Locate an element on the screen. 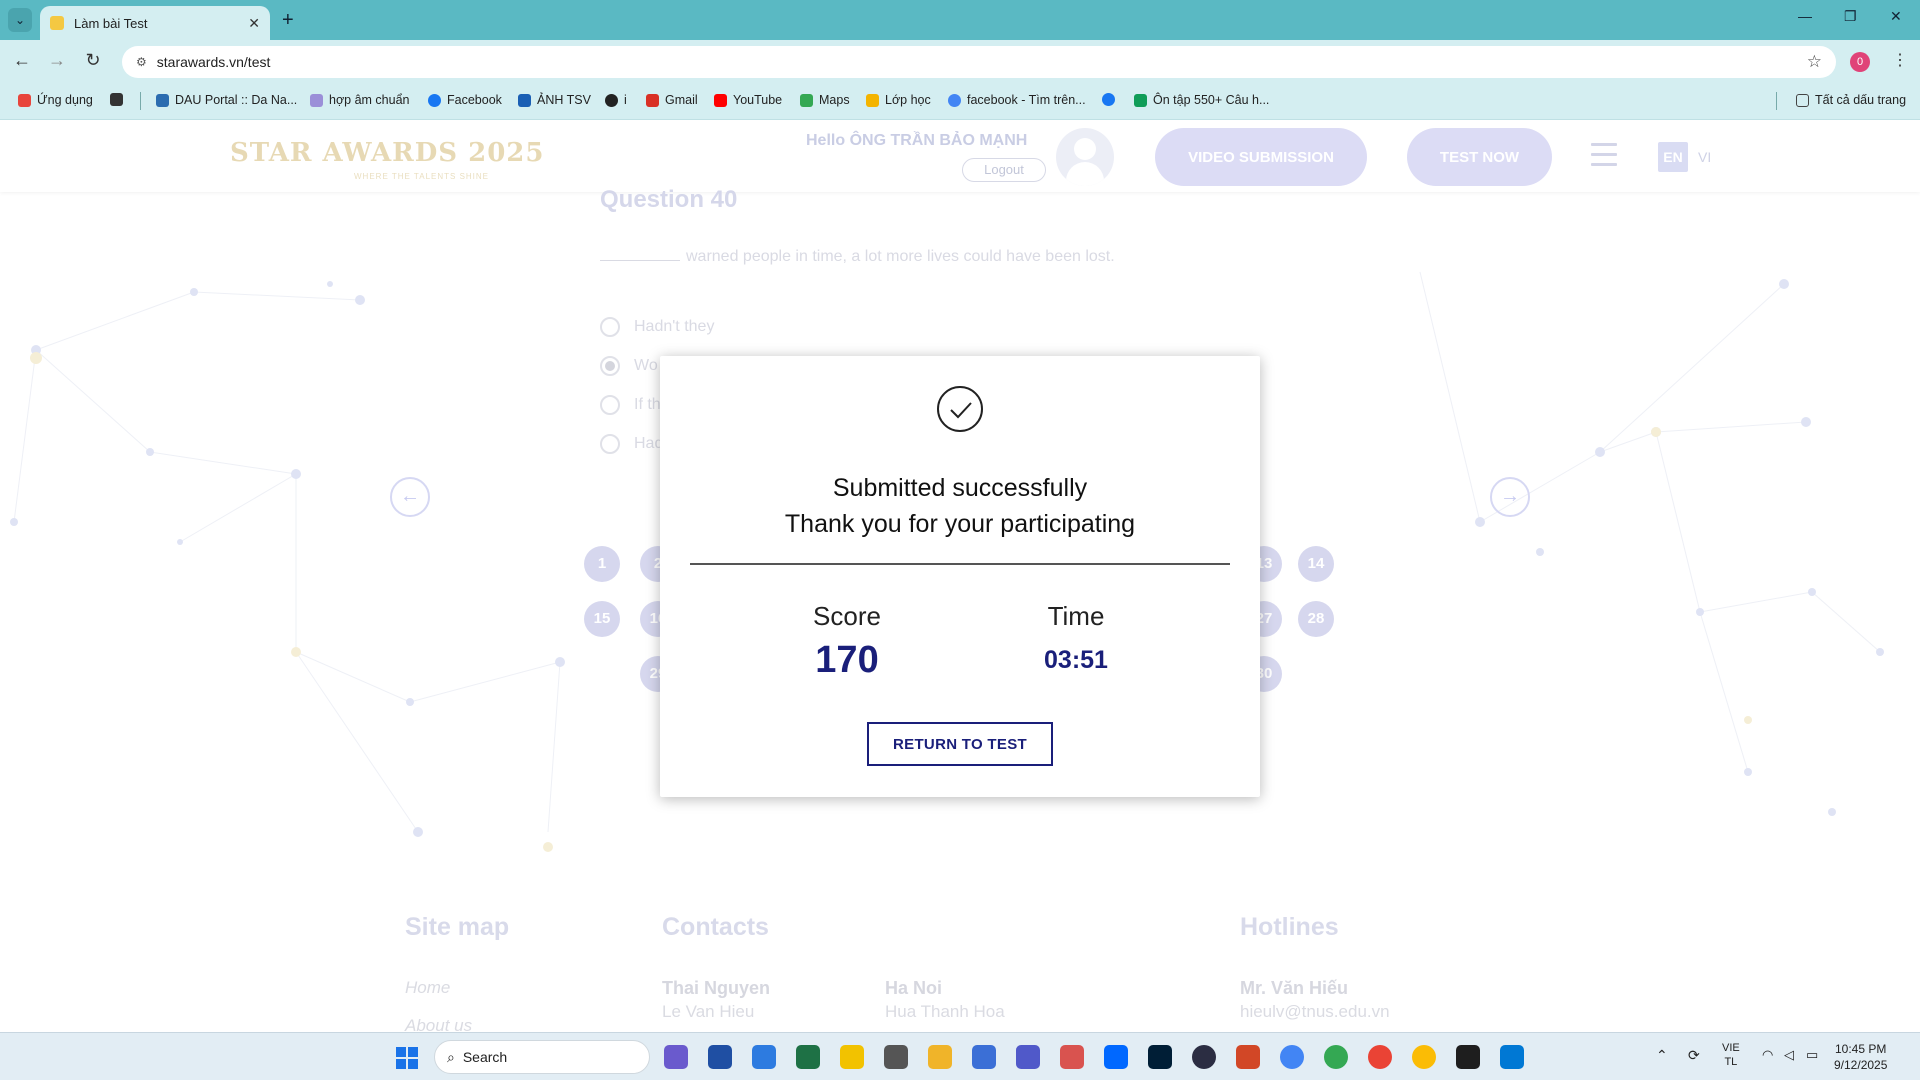 Image resolution: width=1920 pixels, height=1080 pixels. bookmark-grid is located at coordinates (119, 99).